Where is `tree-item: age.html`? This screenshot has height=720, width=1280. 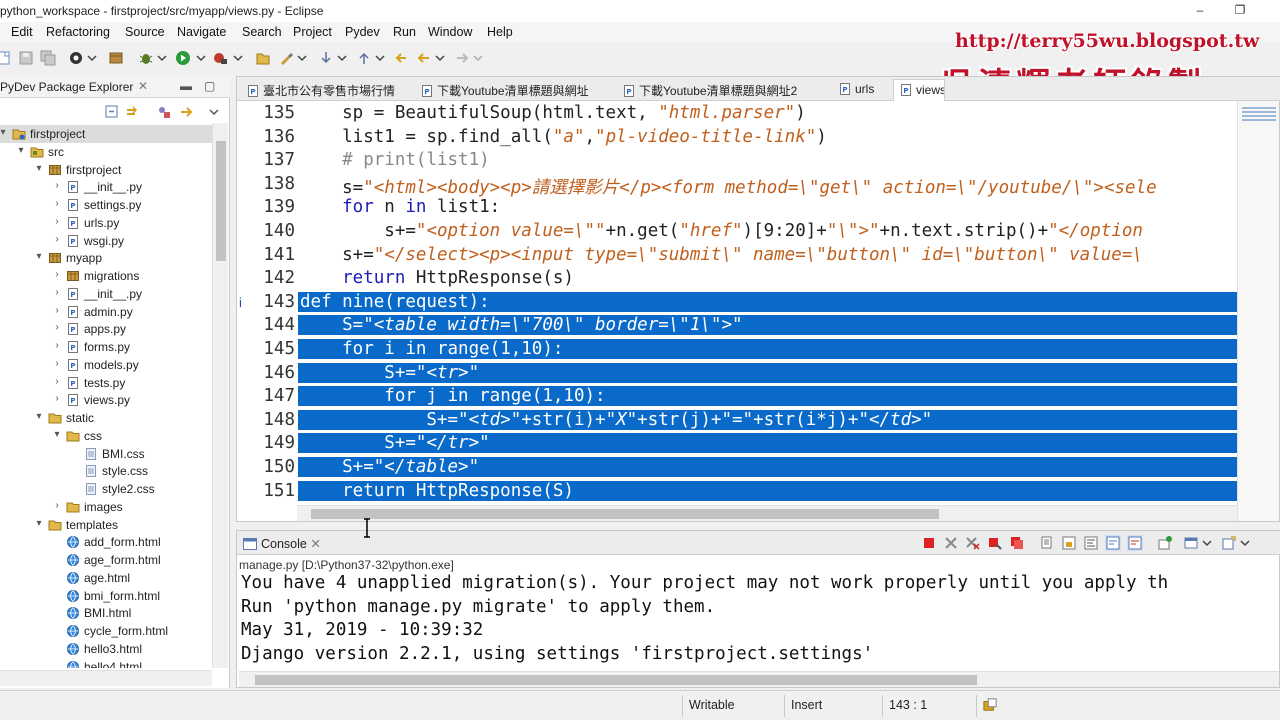 tree-item: age.html is located at coordinates (106, 578).